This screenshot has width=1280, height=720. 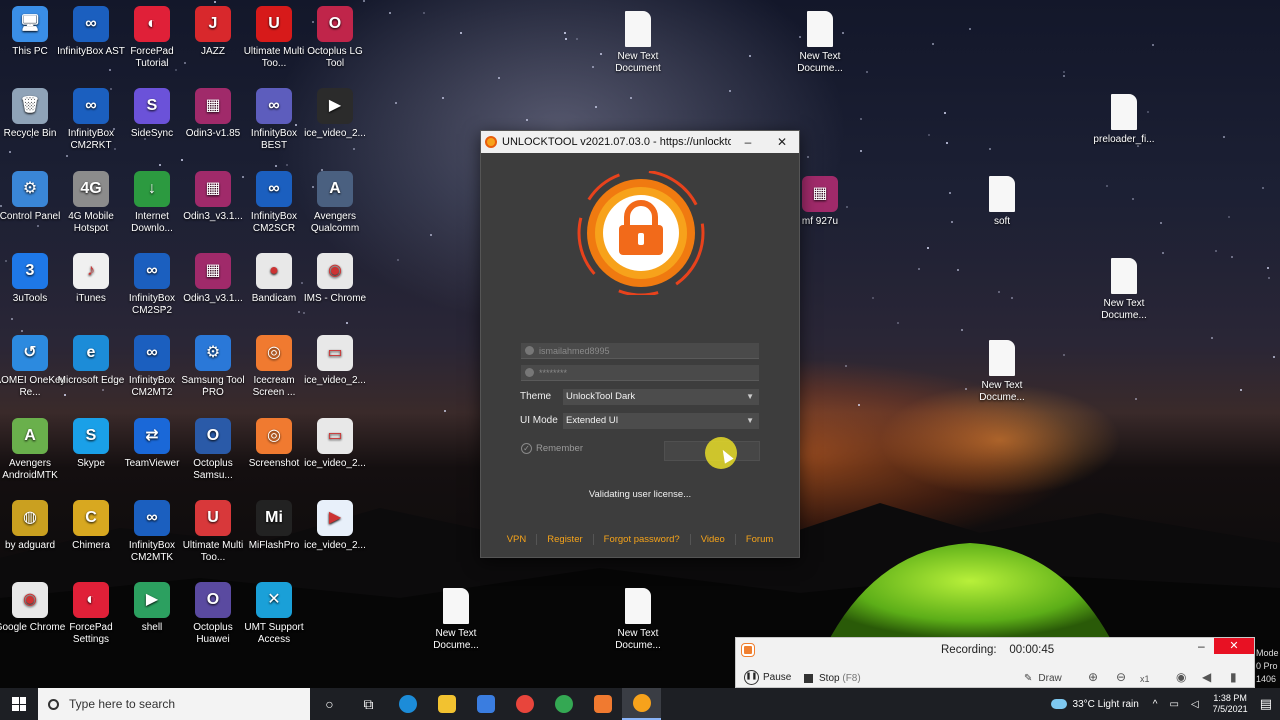 What do you see at coordinates (1267, 666) in the screenshot?
I see `edge-text-2: 0 Pro` at bounding box center [1267, 666].